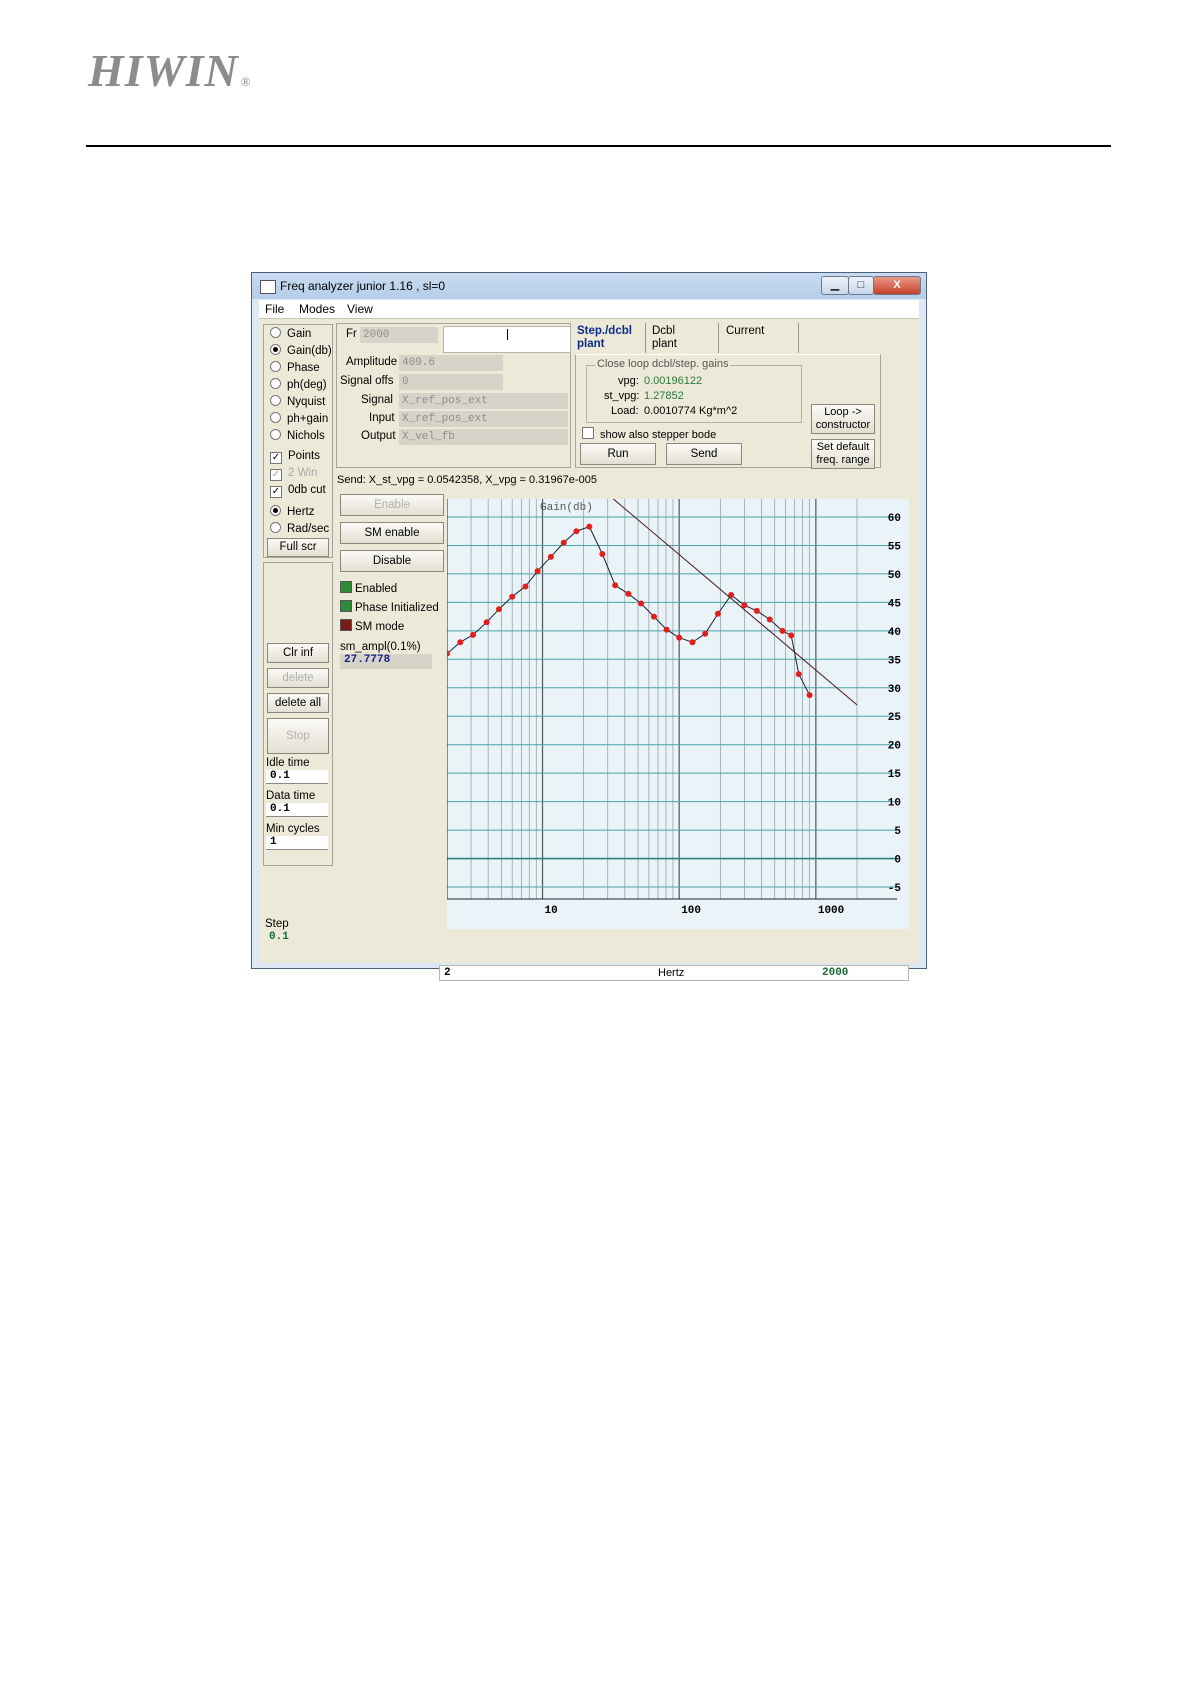  Describe the element at coordinates (292, 511) in the screenshot. I see `unit-hertz: Hertz` at that location.